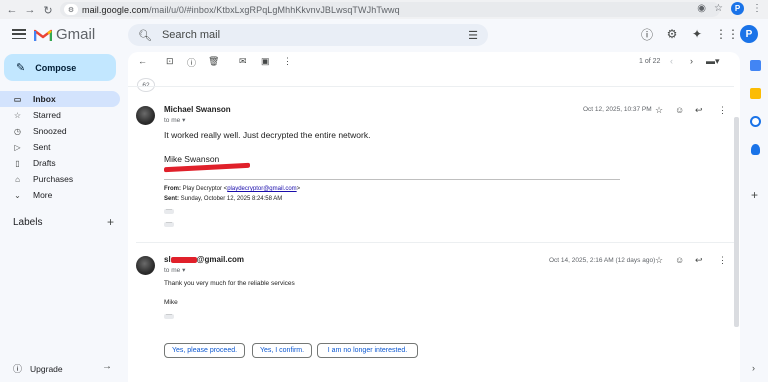 The width and height of the screenshot is (768, 382). What do you see at coordinates (737, 8) in the screenshot?
I see `browser-profile-avatar: P` at bounding box center [737, 8].